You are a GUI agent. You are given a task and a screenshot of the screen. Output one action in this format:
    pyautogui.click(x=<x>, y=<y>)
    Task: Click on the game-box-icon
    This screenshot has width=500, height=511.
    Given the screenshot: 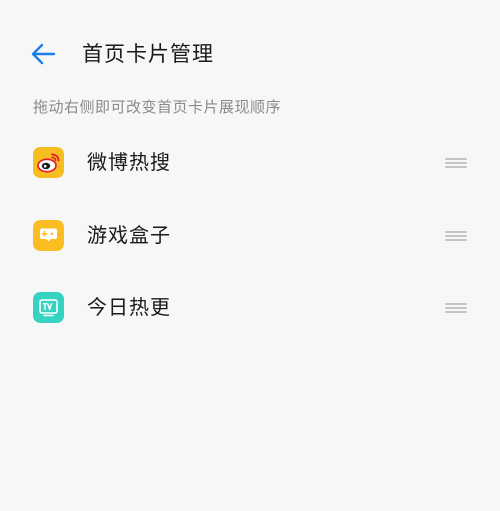 What is the action you would take?
    pyautogui.click(x=48, y=235)
    